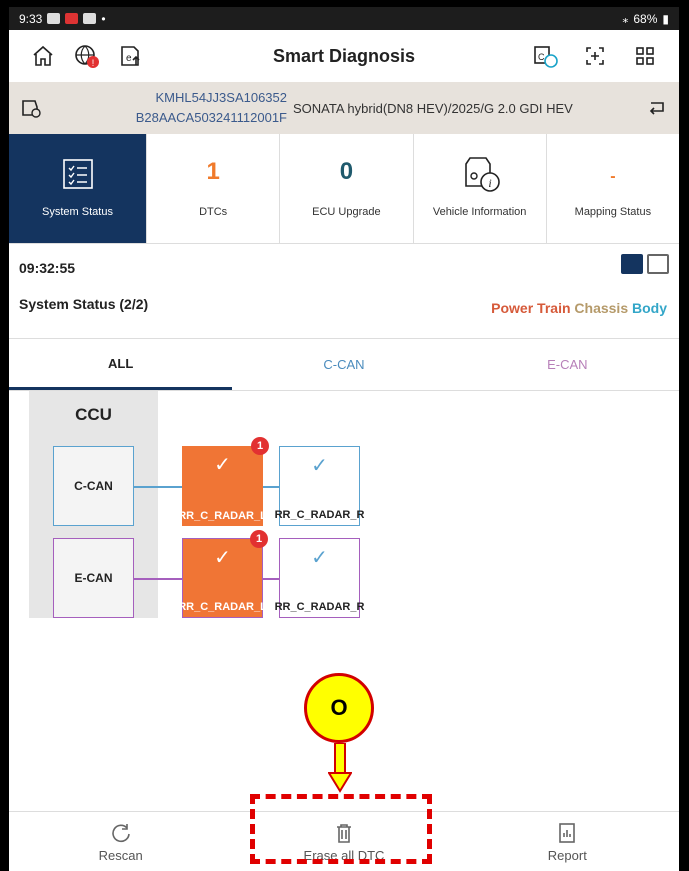 Image resolution: width=689 pixels, height=871 pixels. I want to click on news-notification-icon, so click(72, 18).